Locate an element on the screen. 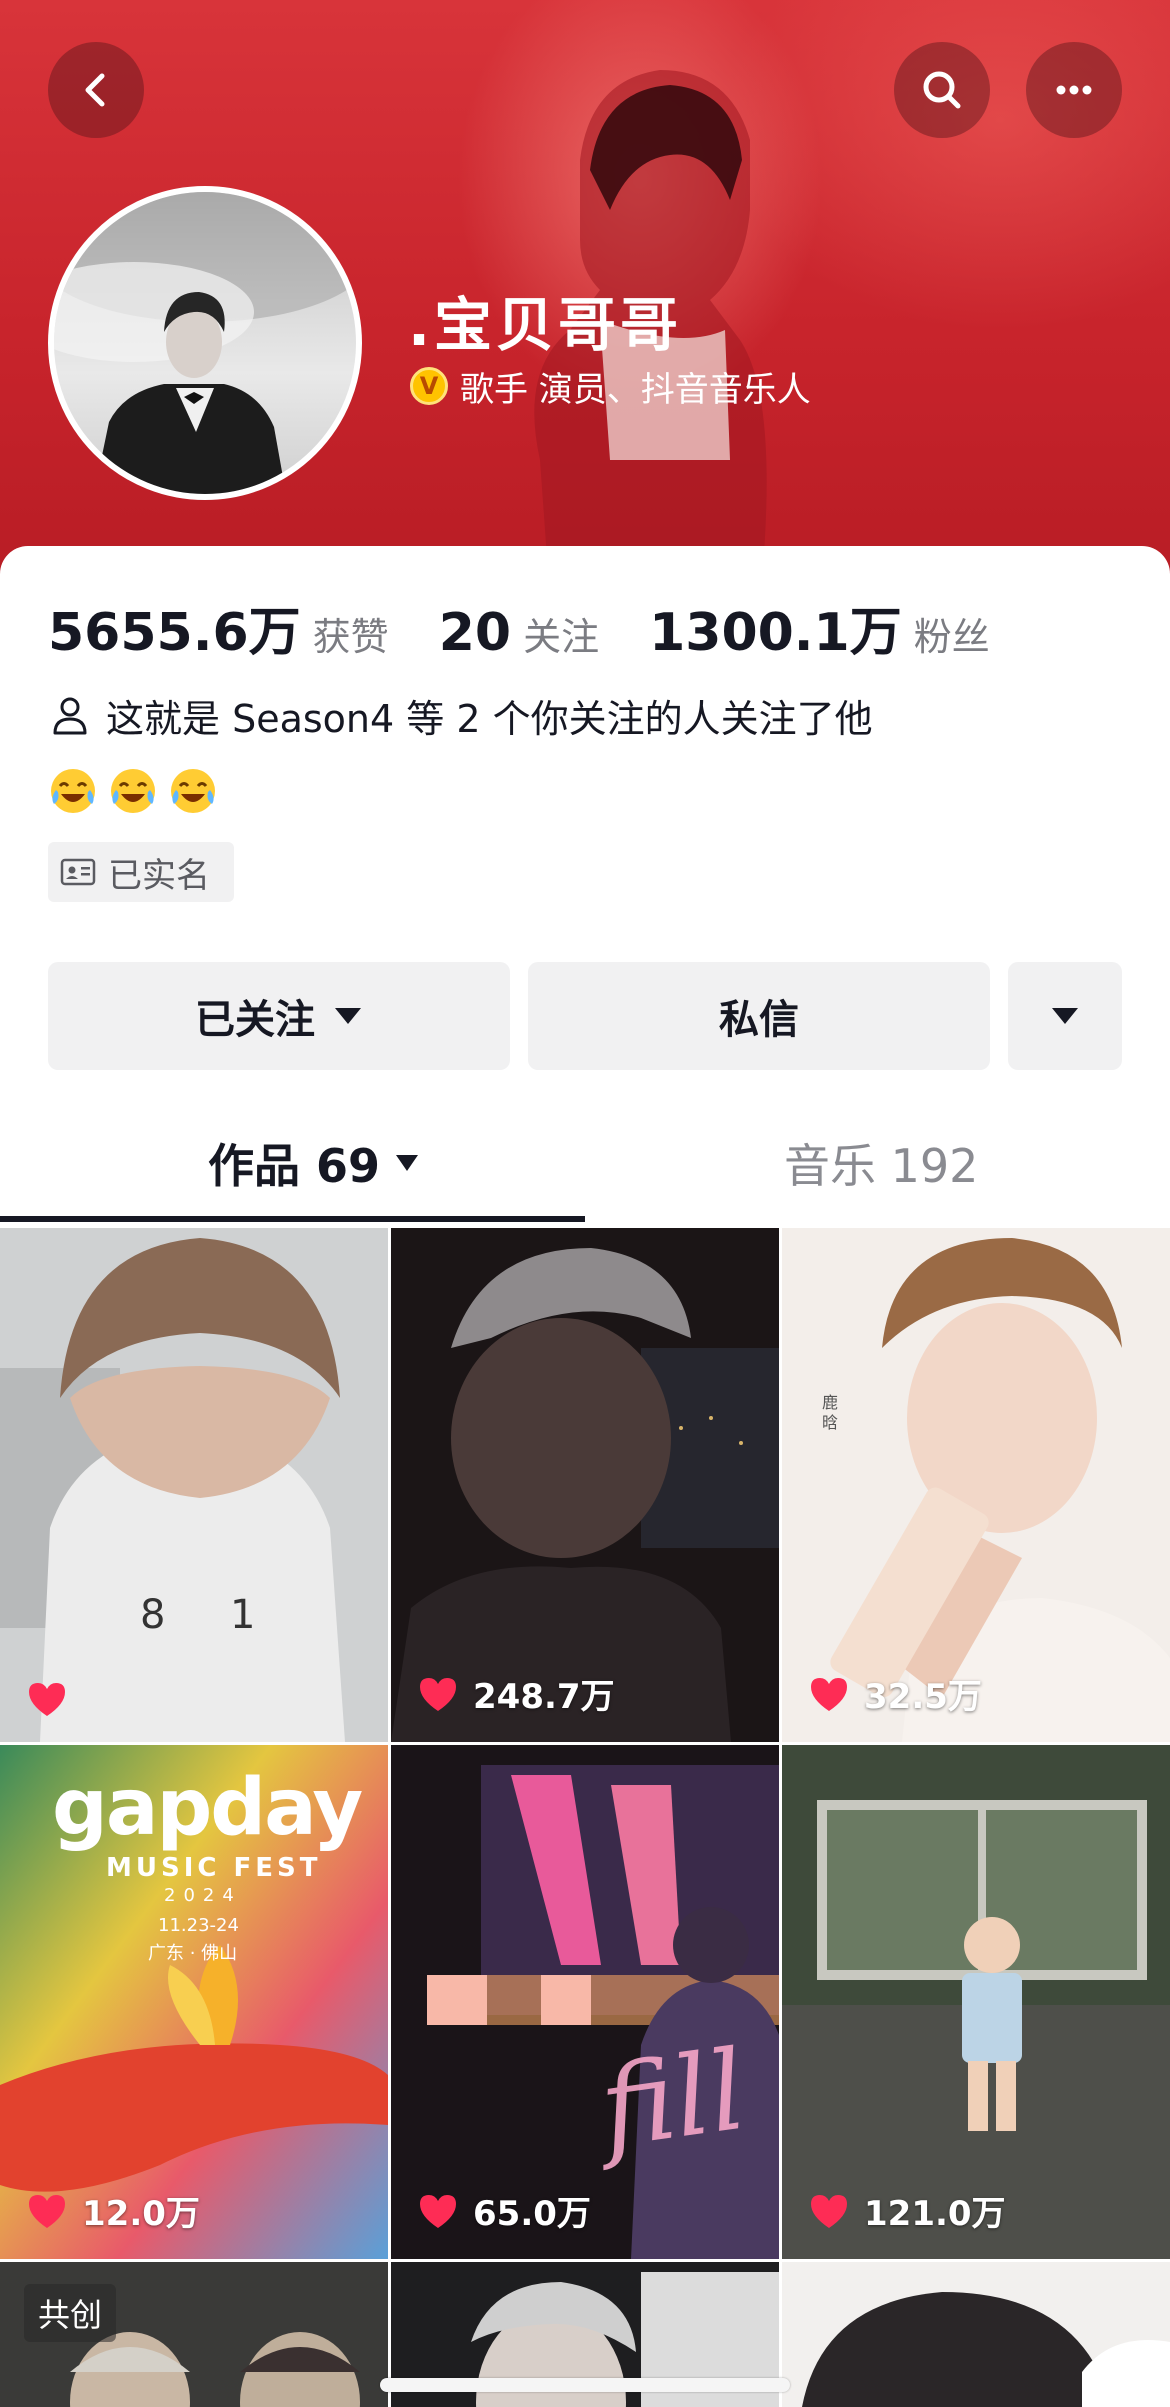 The width and height of the screenshot is (1170, 2407). video-likes: 32.5万 is located at coordinates (895, 1693).